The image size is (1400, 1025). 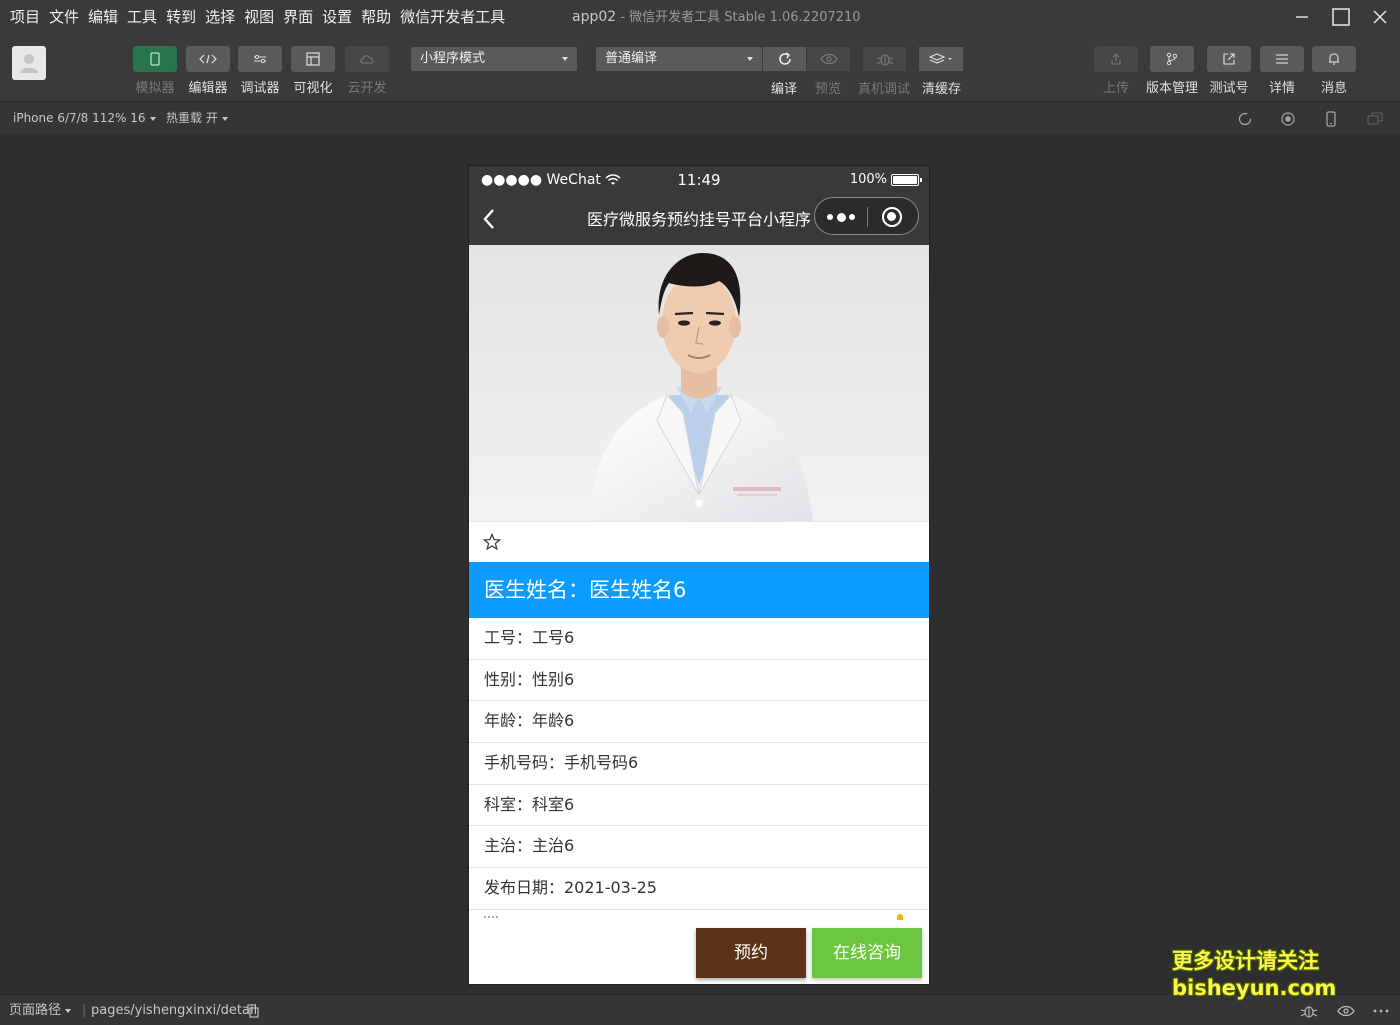 I want to click on menu-edit: 编辑, so click(x=103, y=17).